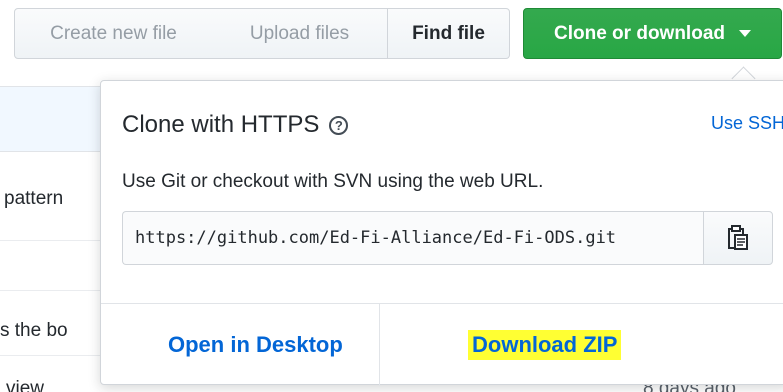  What do you see at coordinates (449, 33) in the screenshot?
I see `find-file-button: Find file` at bounding box center [449, 33].